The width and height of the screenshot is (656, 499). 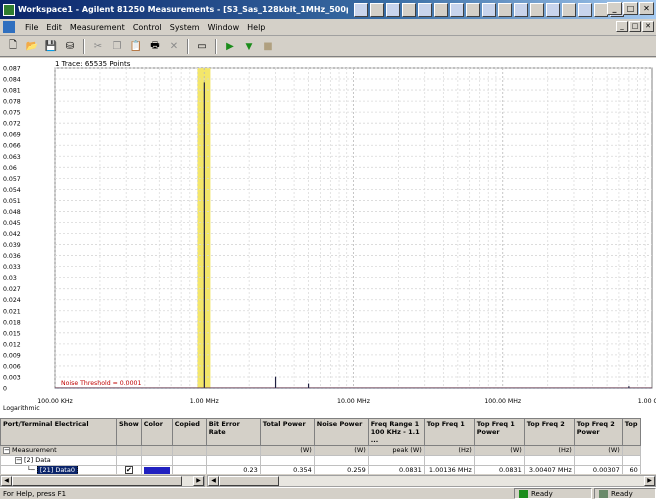 What do you see at coordinates (12, 212) in the screenshot?
I see `y-tick-label: 0.048` at bounding box center [12, 212].